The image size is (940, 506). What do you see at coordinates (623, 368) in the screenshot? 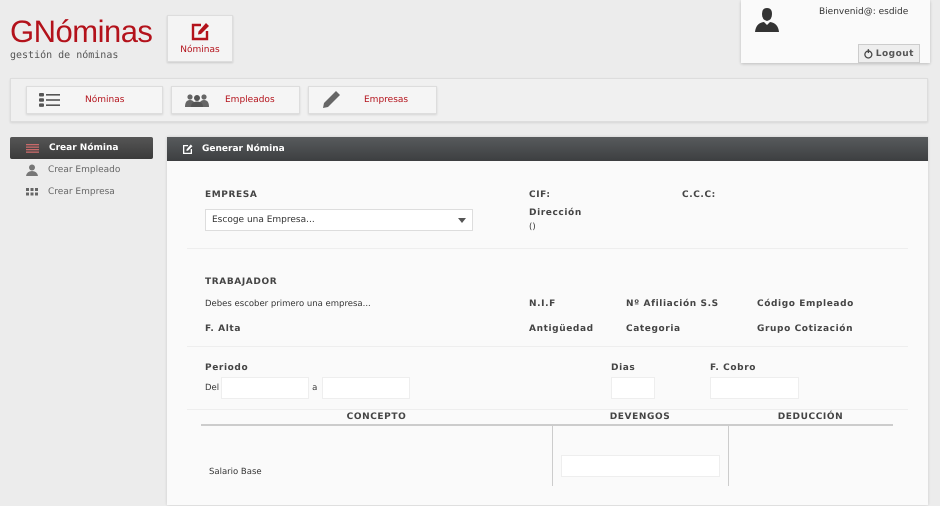
I see `field-label: Dias` at bounding box center [623, 368].